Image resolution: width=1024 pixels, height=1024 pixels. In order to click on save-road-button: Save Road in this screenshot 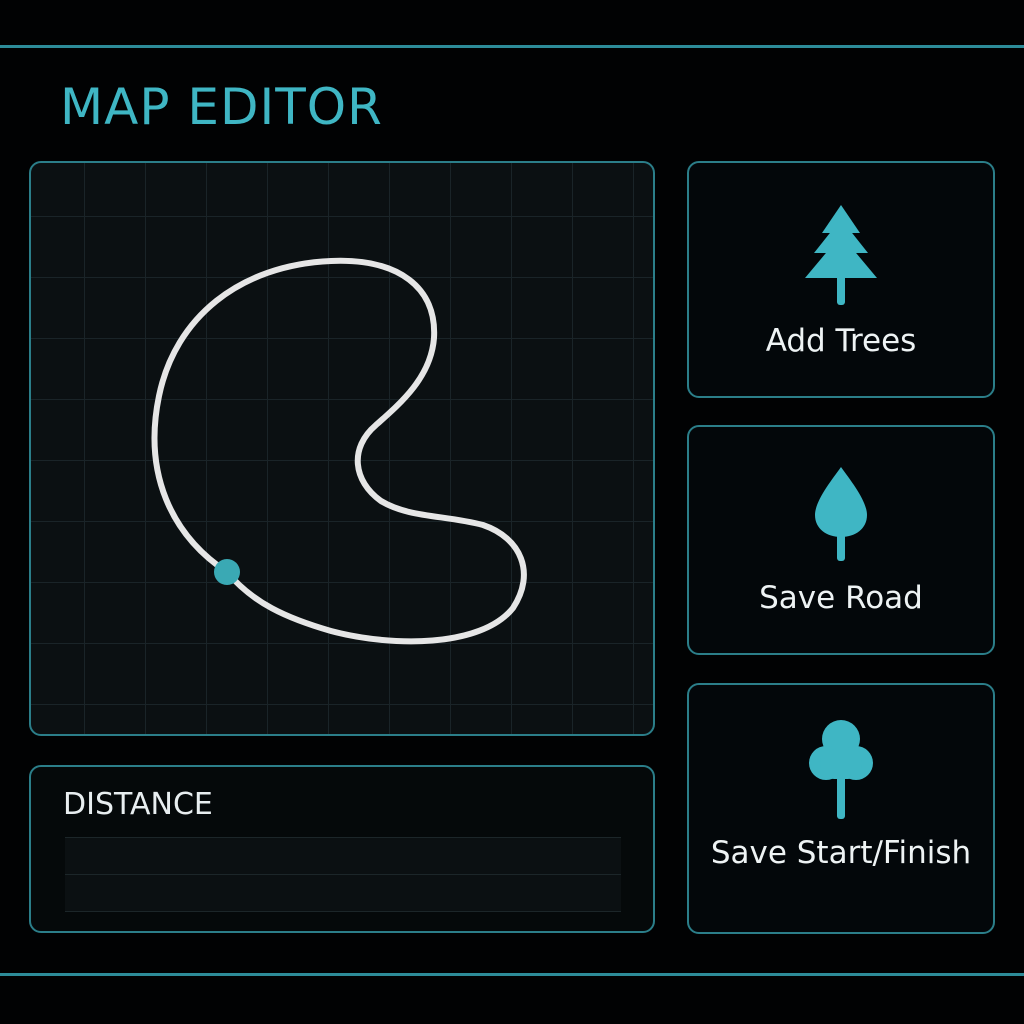, I will do `click(841, 540)`.